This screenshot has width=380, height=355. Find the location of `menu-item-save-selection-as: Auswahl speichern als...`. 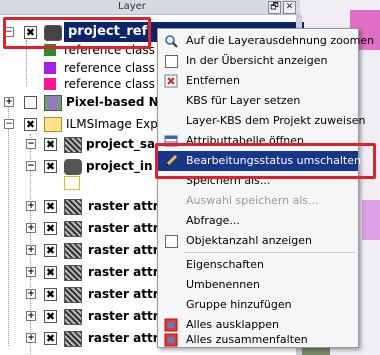

menu-item-save-selection-as: Auswahl speichern als... is located at coordinates (258, 201).